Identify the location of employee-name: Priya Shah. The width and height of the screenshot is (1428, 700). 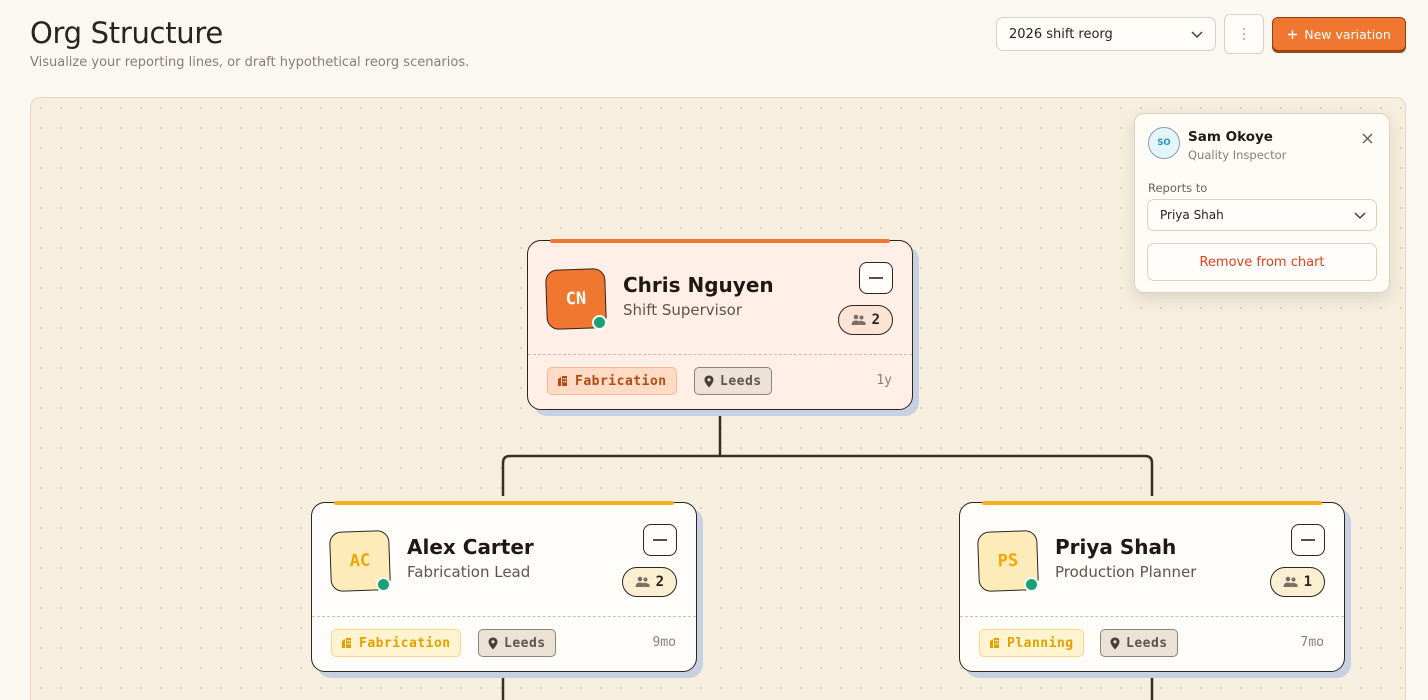
(1116, 547).